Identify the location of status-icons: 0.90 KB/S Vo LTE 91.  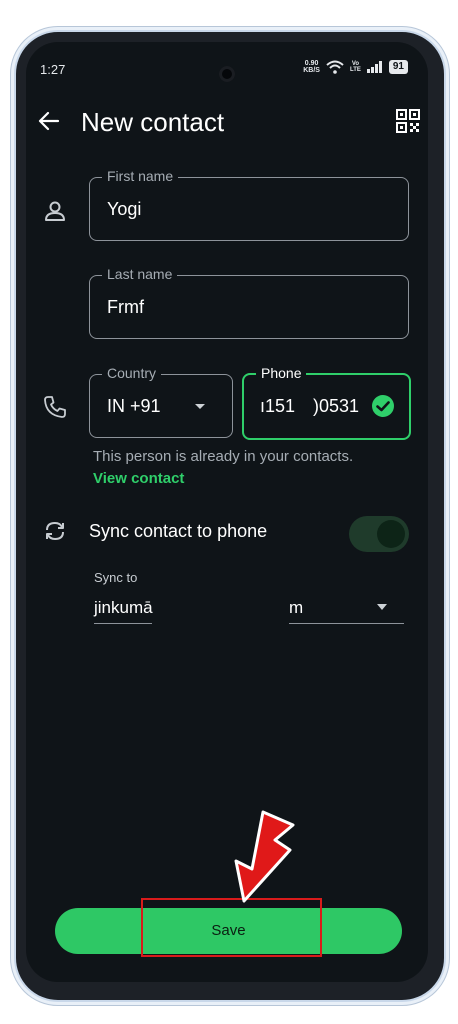
(355, 67).